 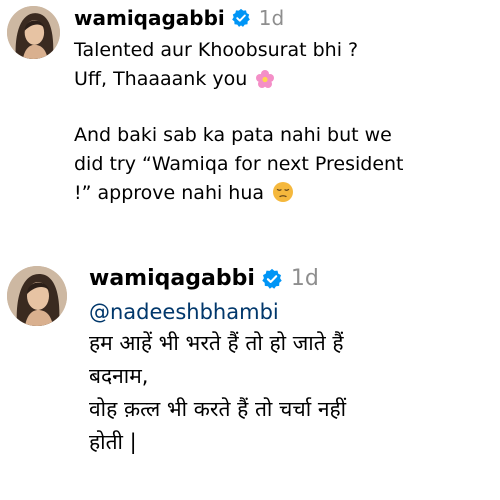 What do you see at coordinates (113, 442) in the screenshot?
I see `comment-line: होती |` at bounding box center [113, 442].